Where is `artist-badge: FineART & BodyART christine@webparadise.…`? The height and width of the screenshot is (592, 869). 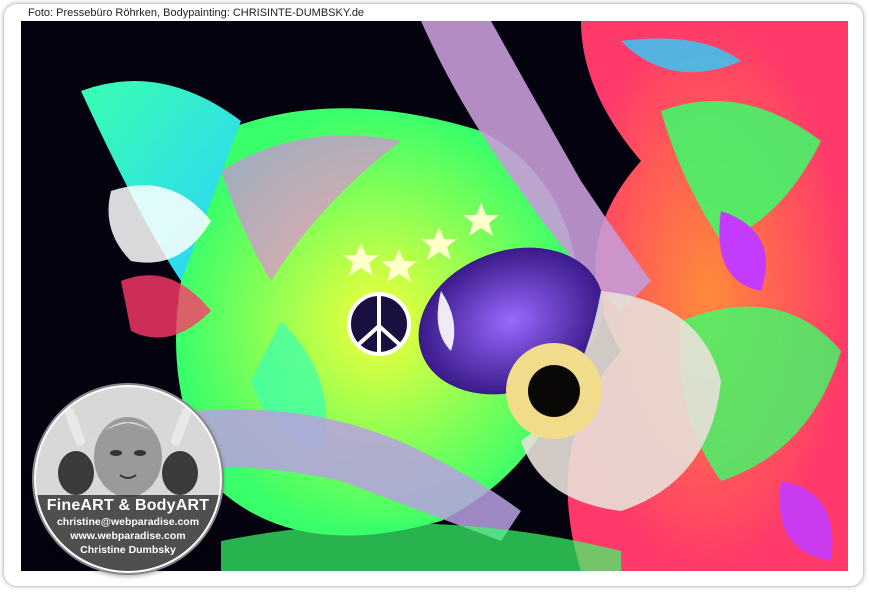
artist-badge: FineART & BodyART christine@webparadise.… is located at coordinates (128, 479).